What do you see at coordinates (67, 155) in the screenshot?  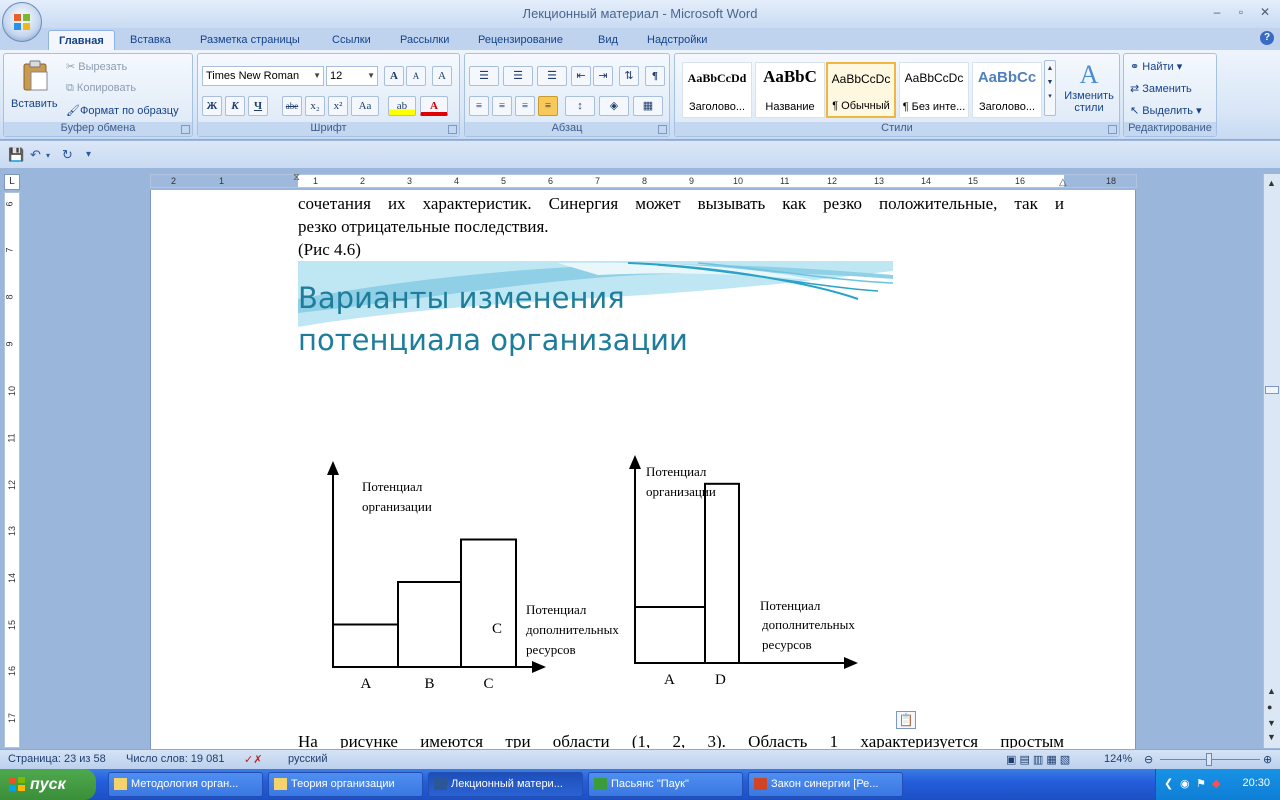 I see `redo-icon: ↻` at bounding box center [67, 155].